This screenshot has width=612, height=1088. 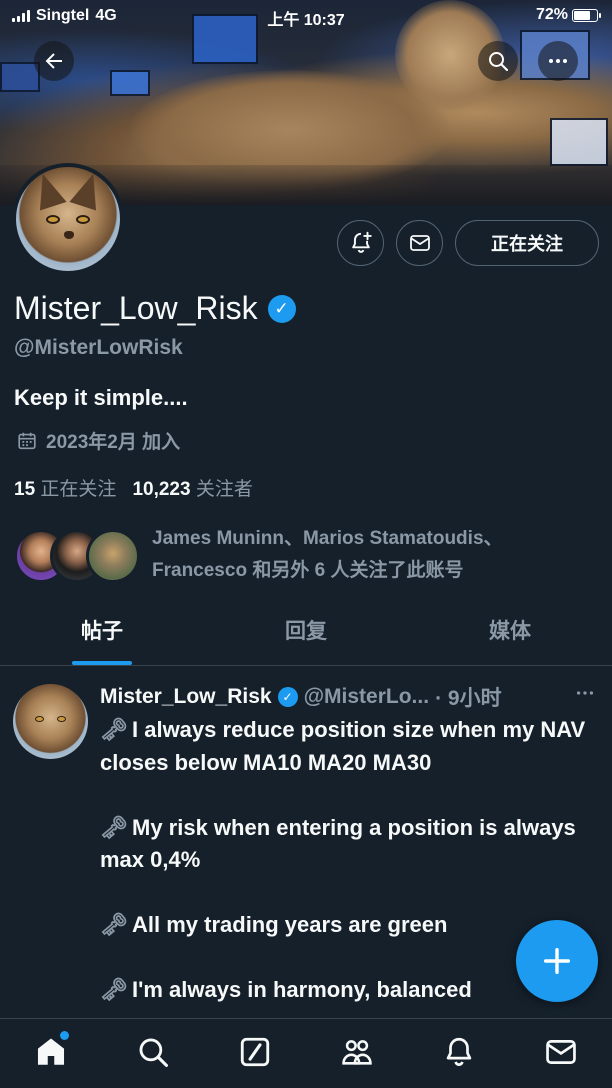 I want to click on nav-notifications, so click(x=459, y=1052).